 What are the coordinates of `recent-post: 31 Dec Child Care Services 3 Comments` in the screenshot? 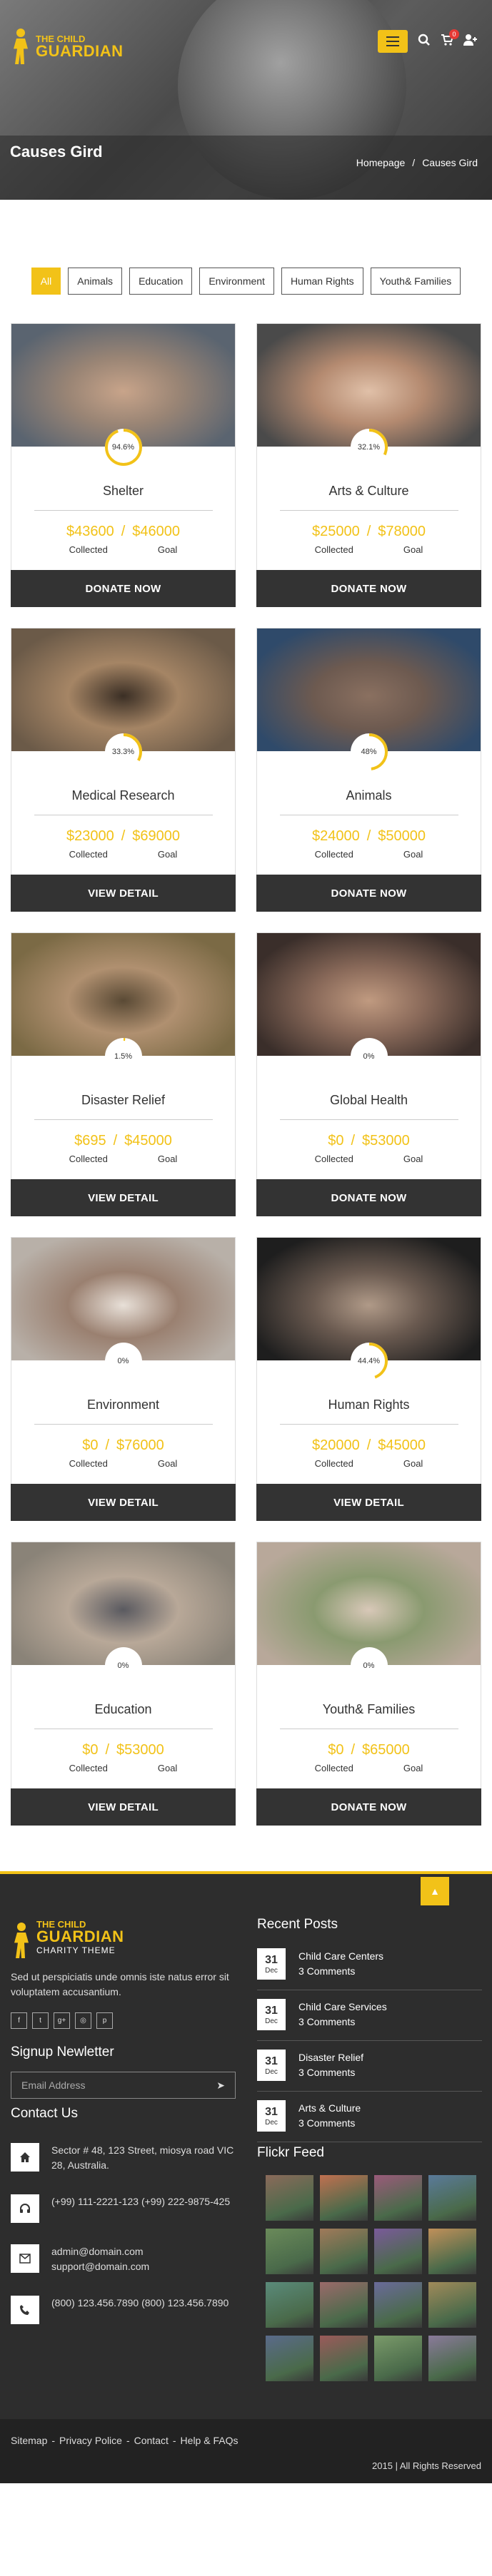 It's located at (370, 2015).